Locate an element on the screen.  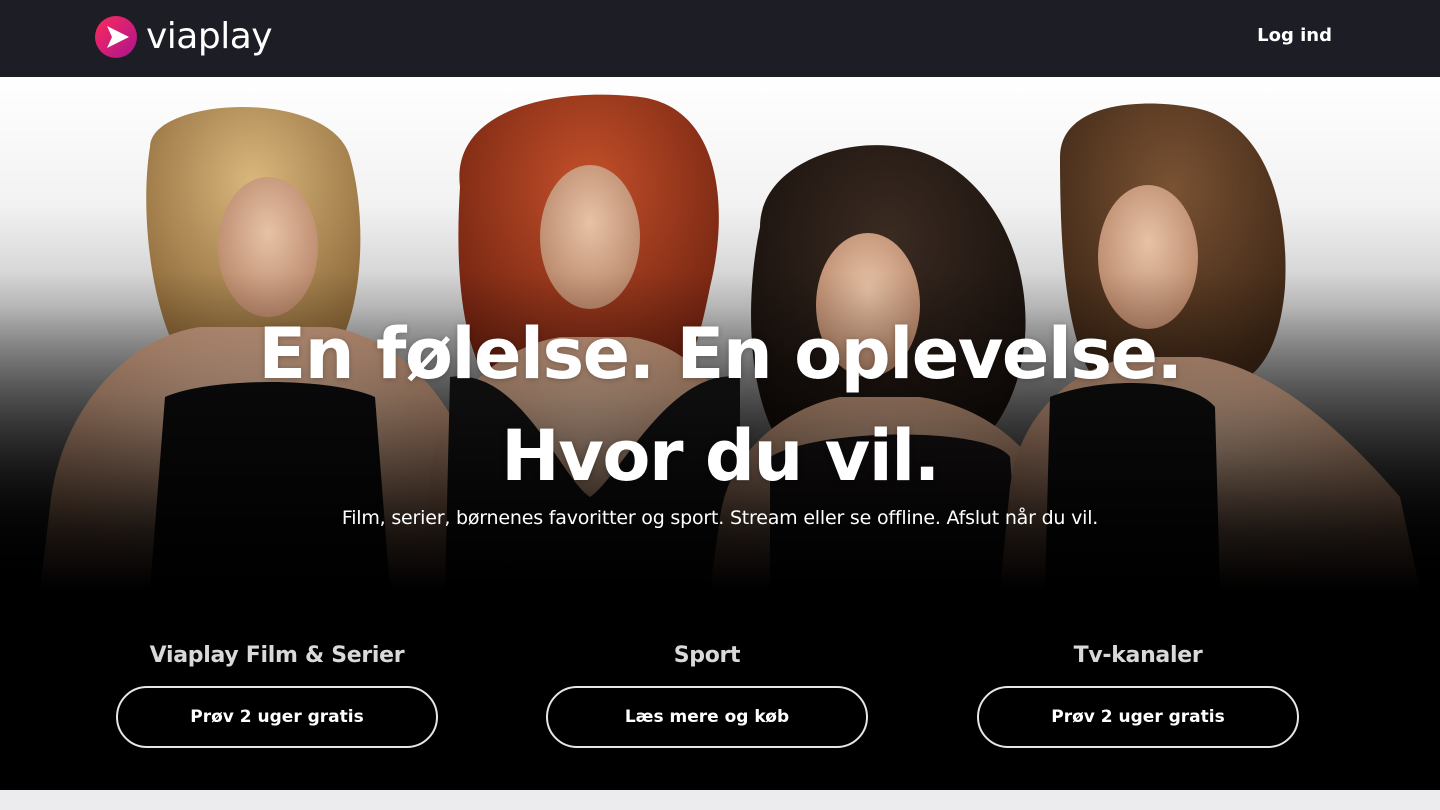
hero-headline-line-2: Hvor du vil. is located at coordinates (720, 456).